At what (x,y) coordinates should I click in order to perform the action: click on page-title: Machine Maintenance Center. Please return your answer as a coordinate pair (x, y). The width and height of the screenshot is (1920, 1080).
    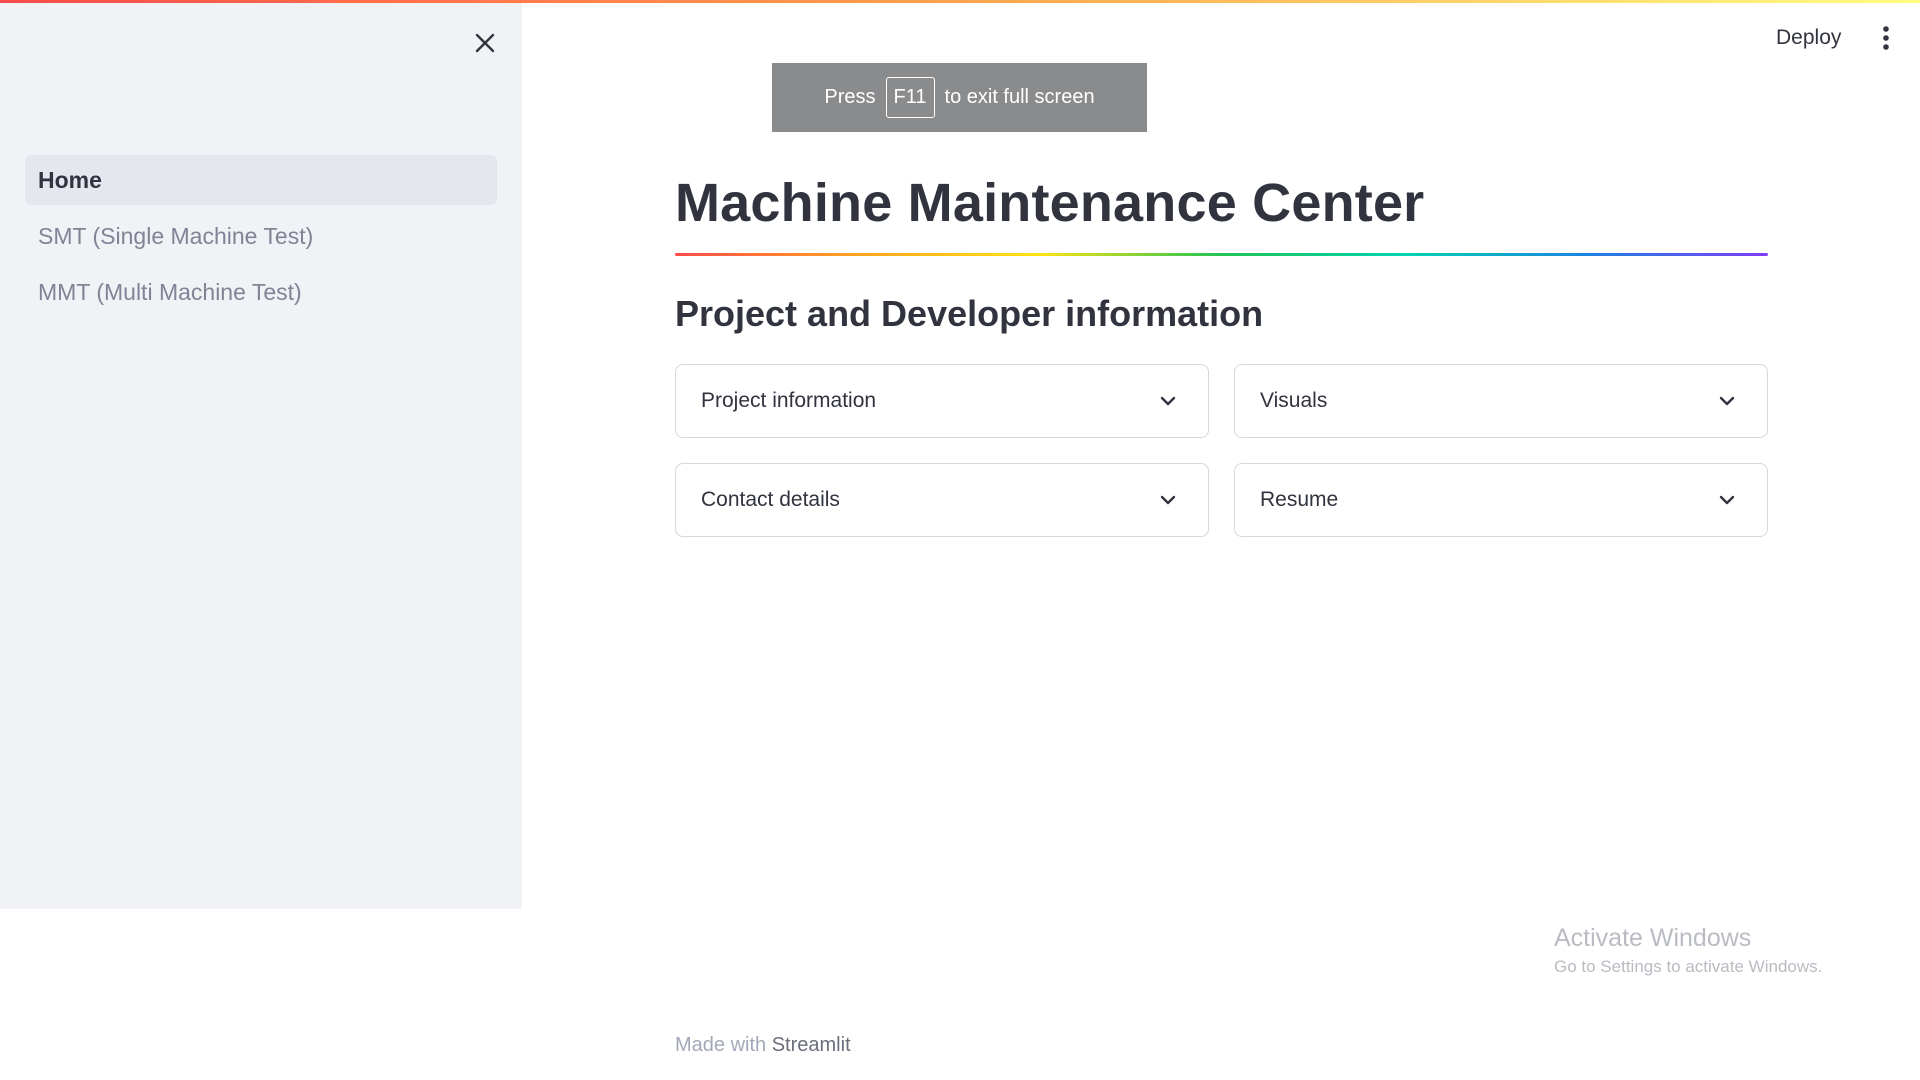
    Looking at the image, I should click on (1050, 203).